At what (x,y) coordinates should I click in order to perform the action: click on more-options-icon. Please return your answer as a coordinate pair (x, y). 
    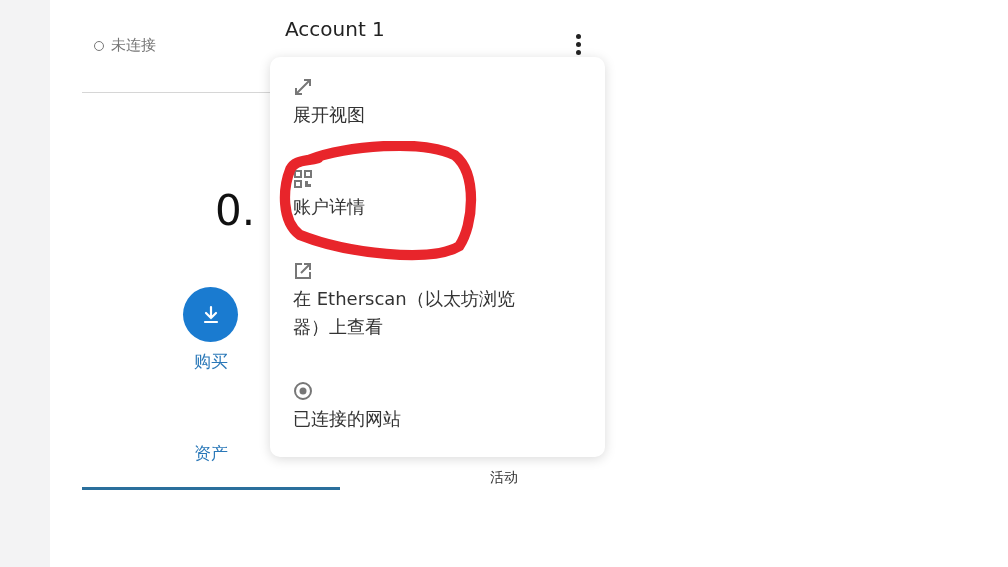
    Looking at the image, I should click on (578, 44).